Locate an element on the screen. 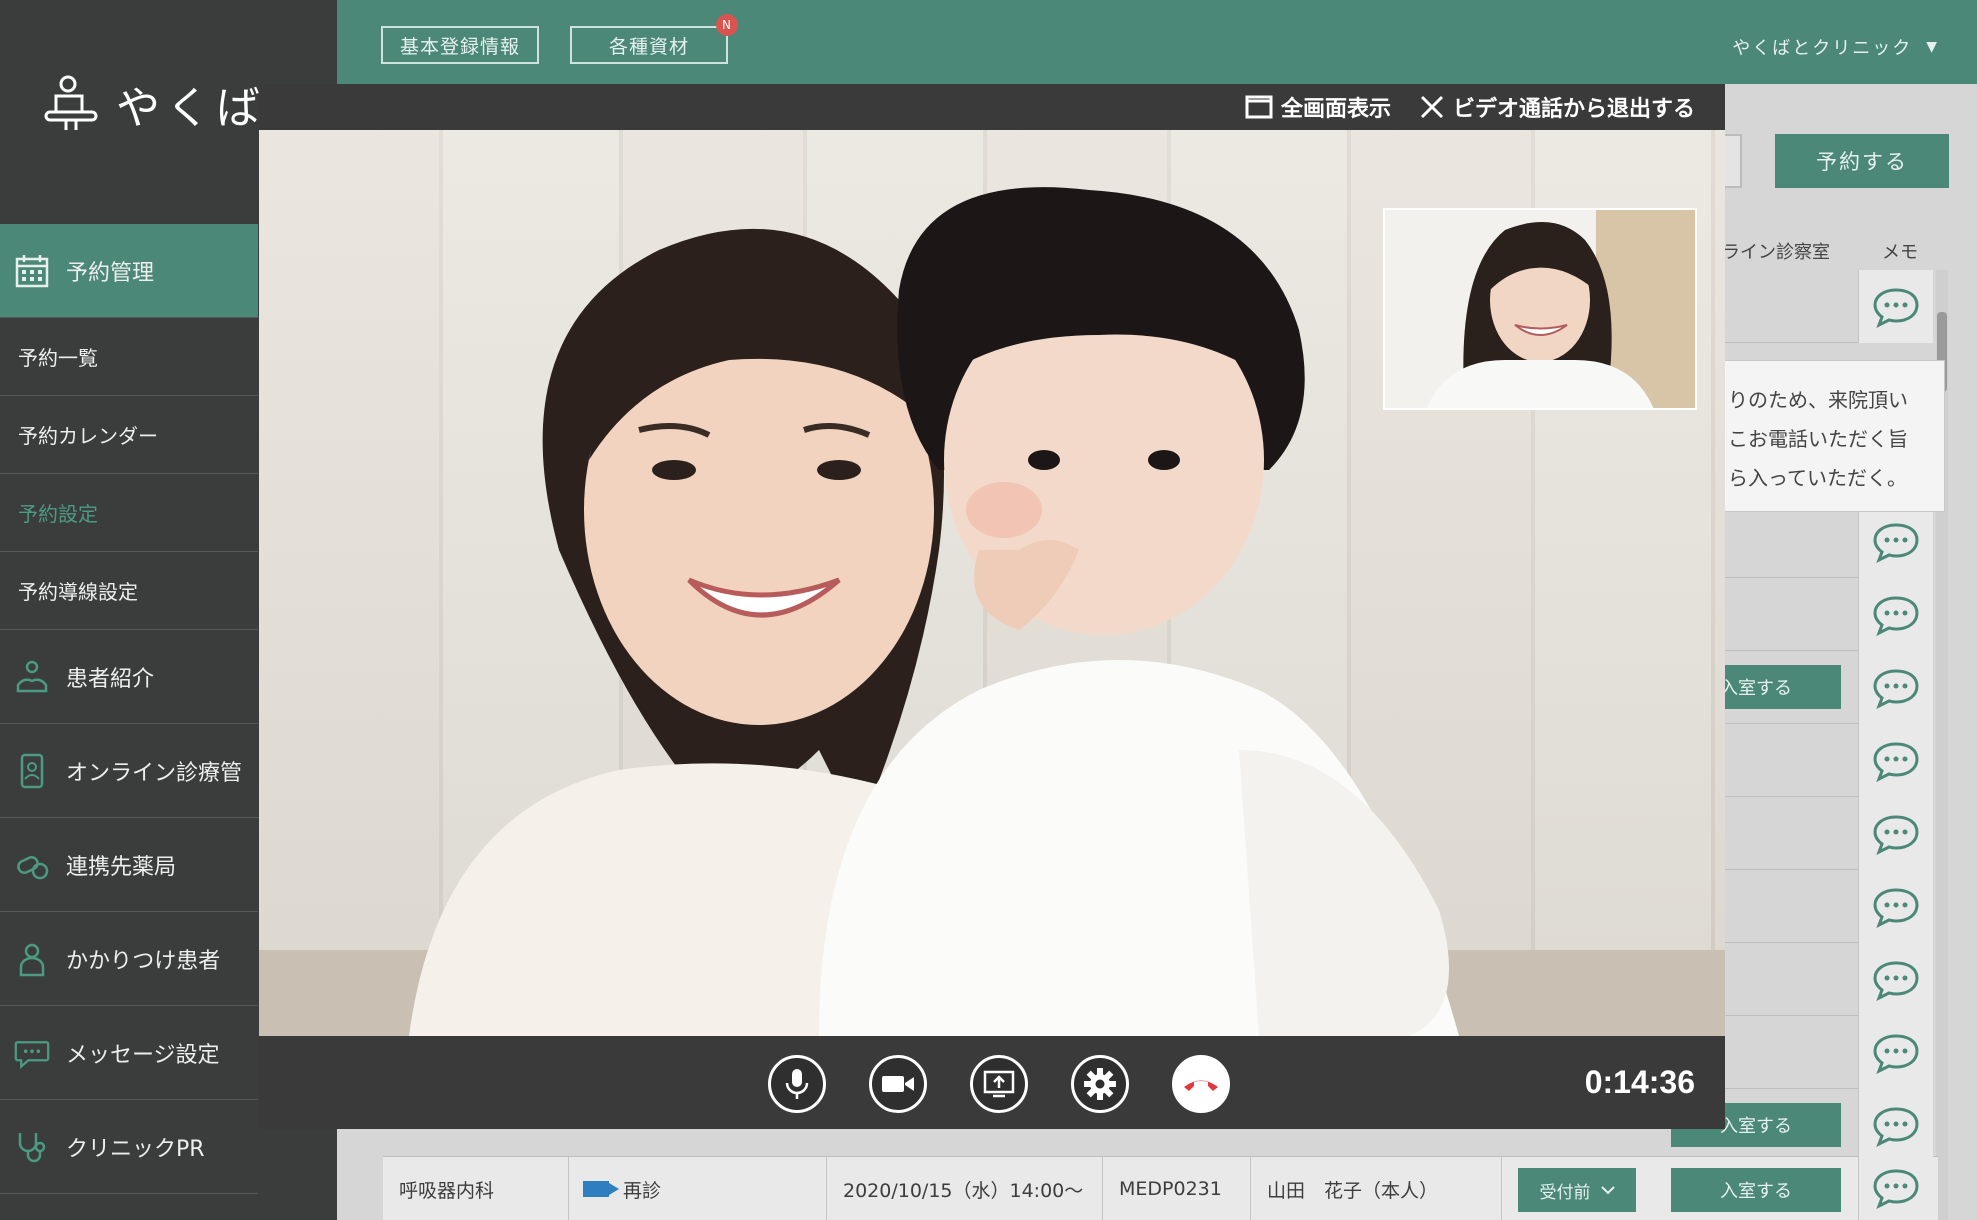 The image size is (1977, 1220). sidebar-item-label: かかりつけ患者 is located at coordinates (143, 961).